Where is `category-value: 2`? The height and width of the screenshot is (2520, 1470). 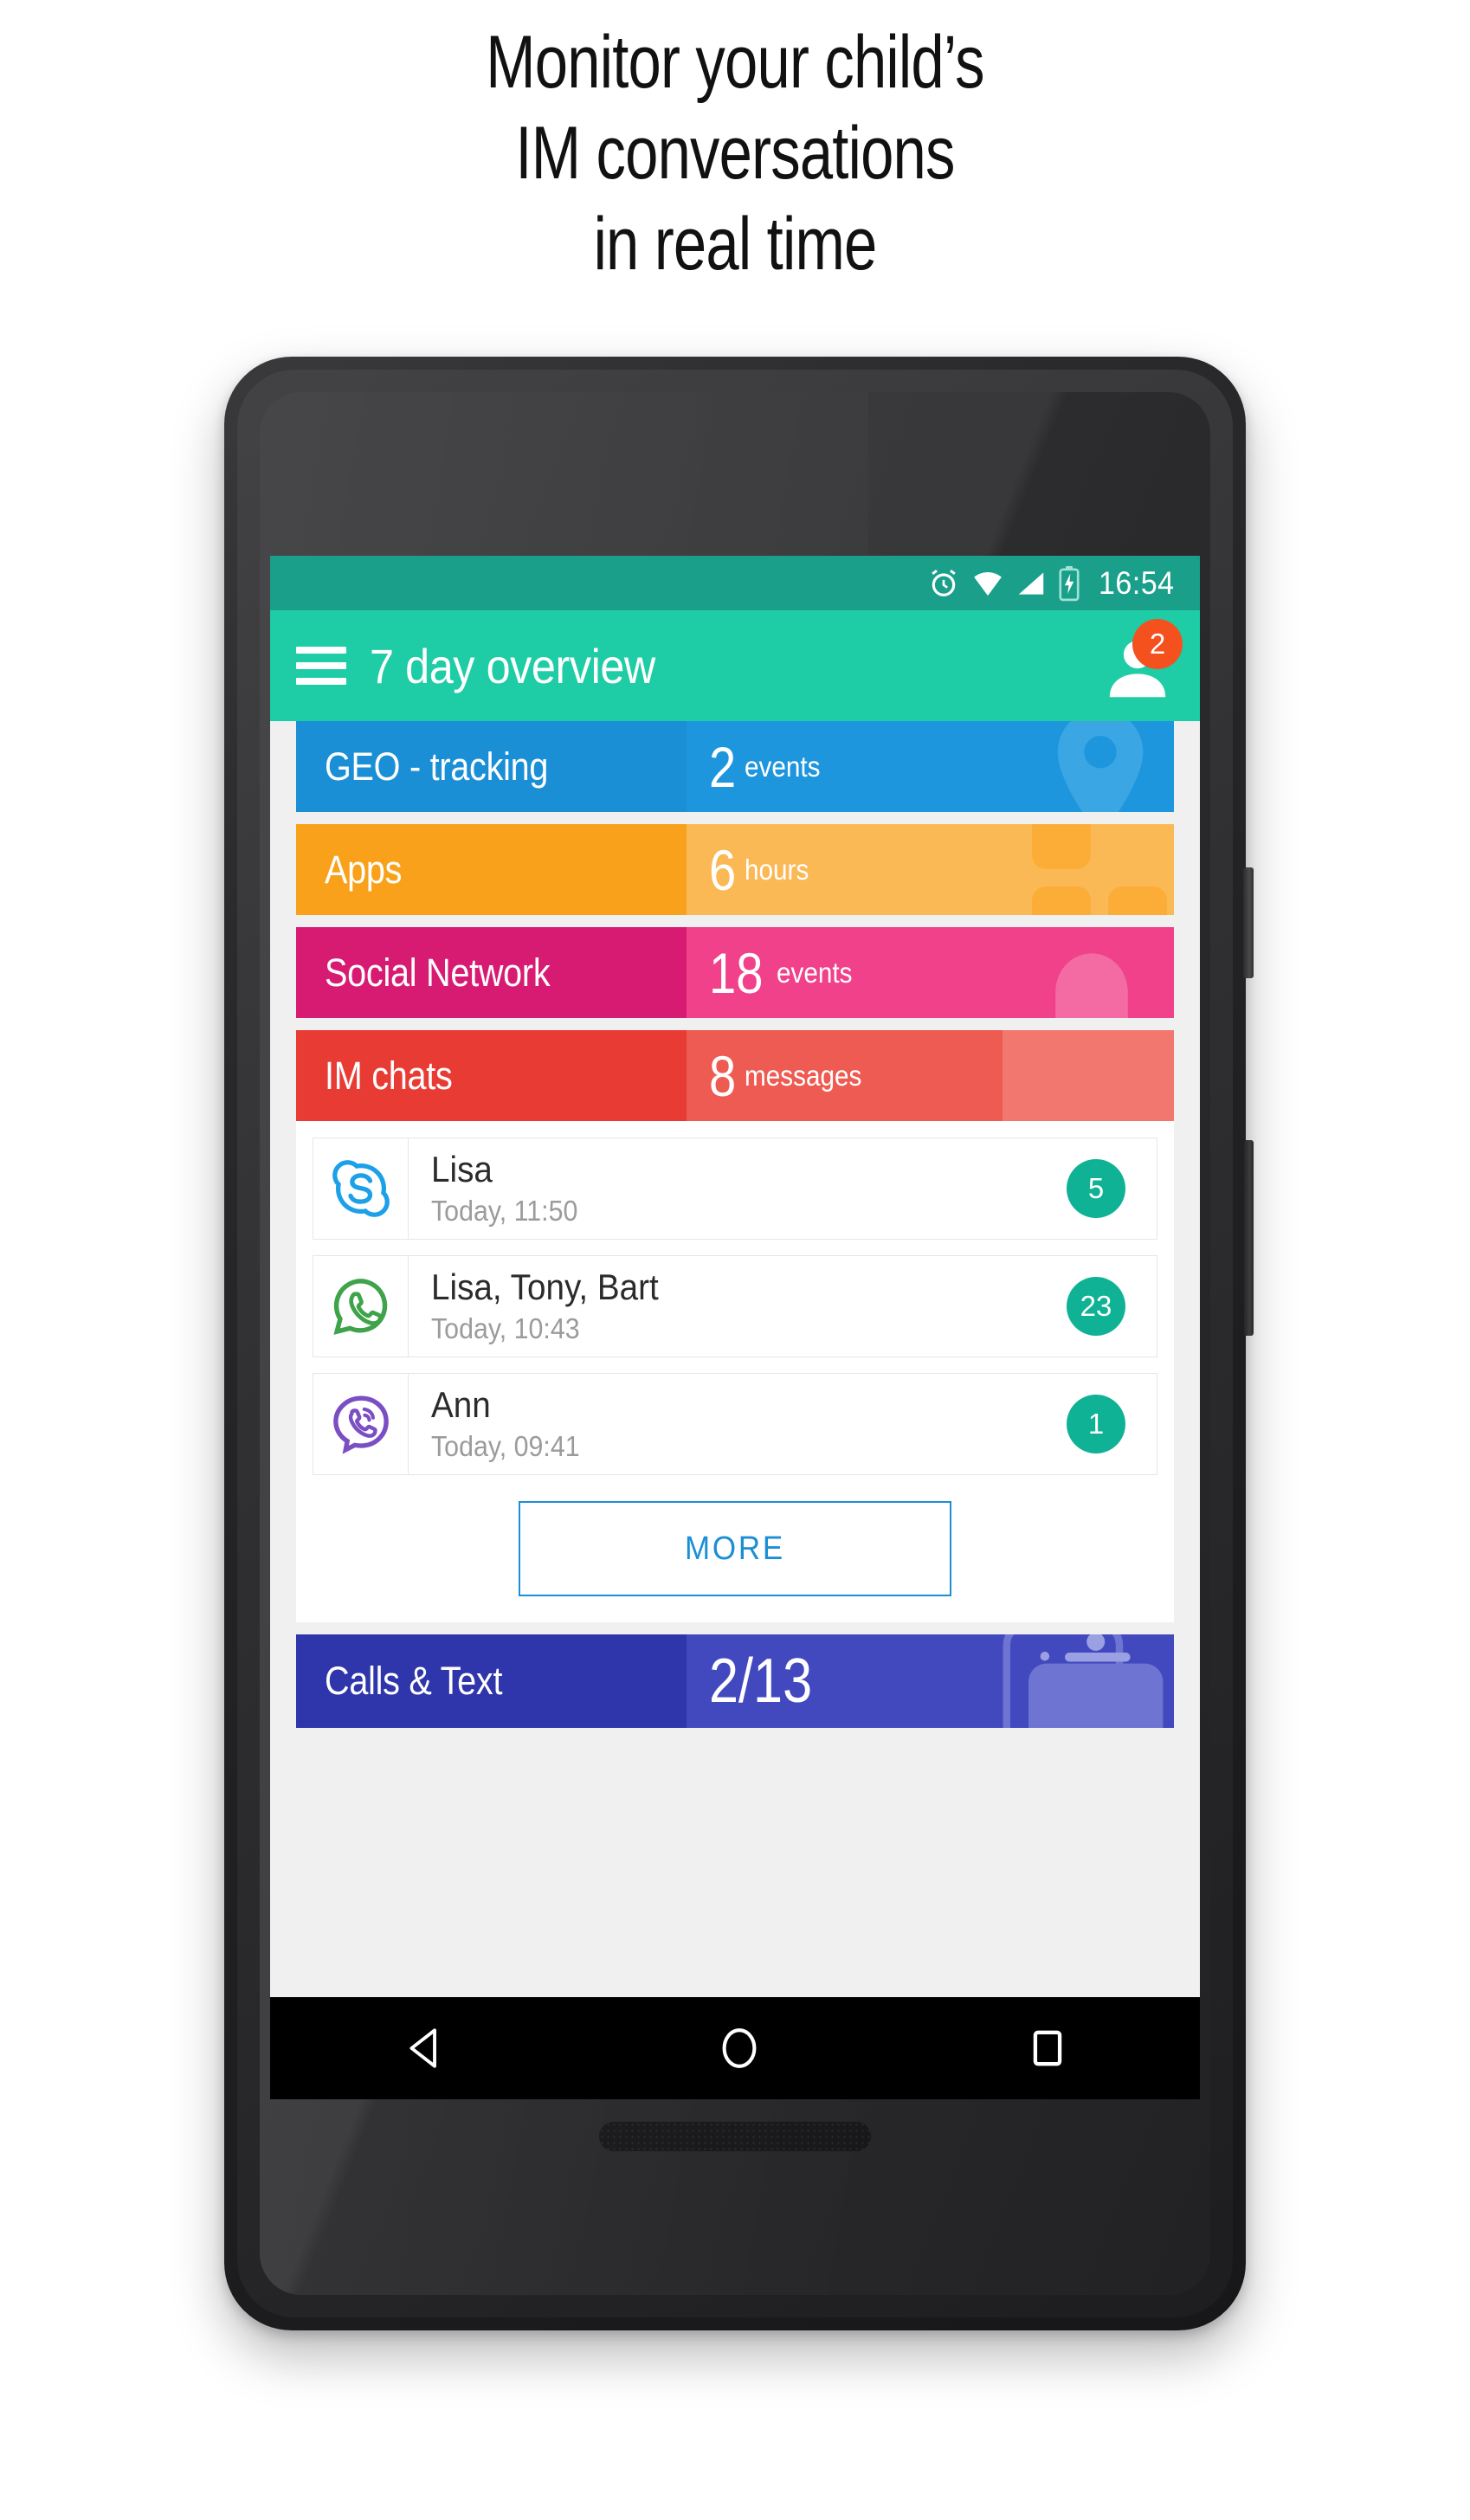 category-value: 2 is located at coordinates (723, 766).